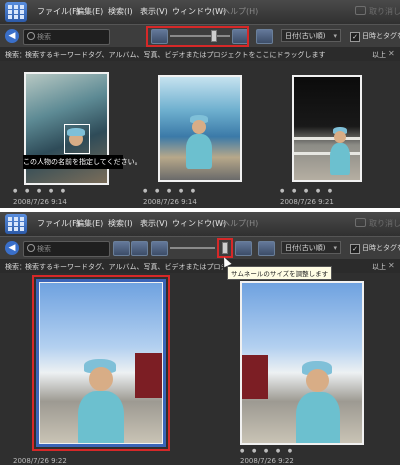 The image size is (400, 465). I want to click on bus, so click(255, 377).